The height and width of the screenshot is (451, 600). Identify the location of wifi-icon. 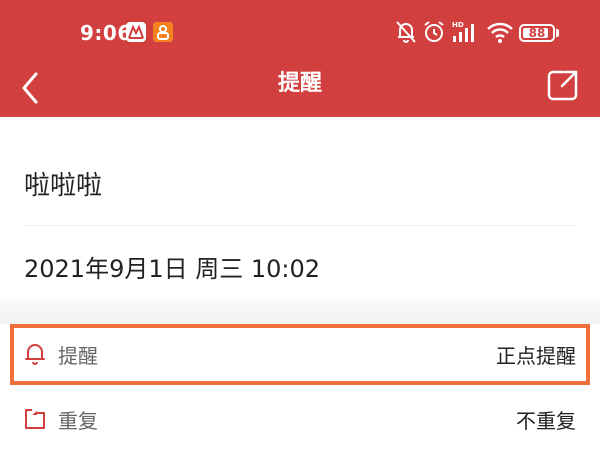
(500, 32).